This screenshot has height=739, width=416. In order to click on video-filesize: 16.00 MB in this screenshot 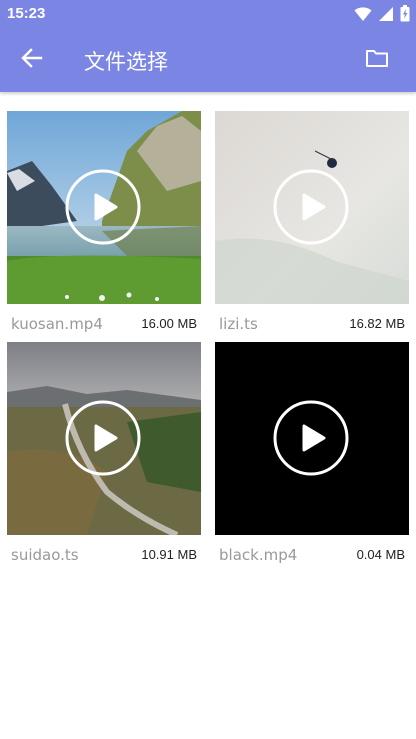, I will do `click(169, 323)`.